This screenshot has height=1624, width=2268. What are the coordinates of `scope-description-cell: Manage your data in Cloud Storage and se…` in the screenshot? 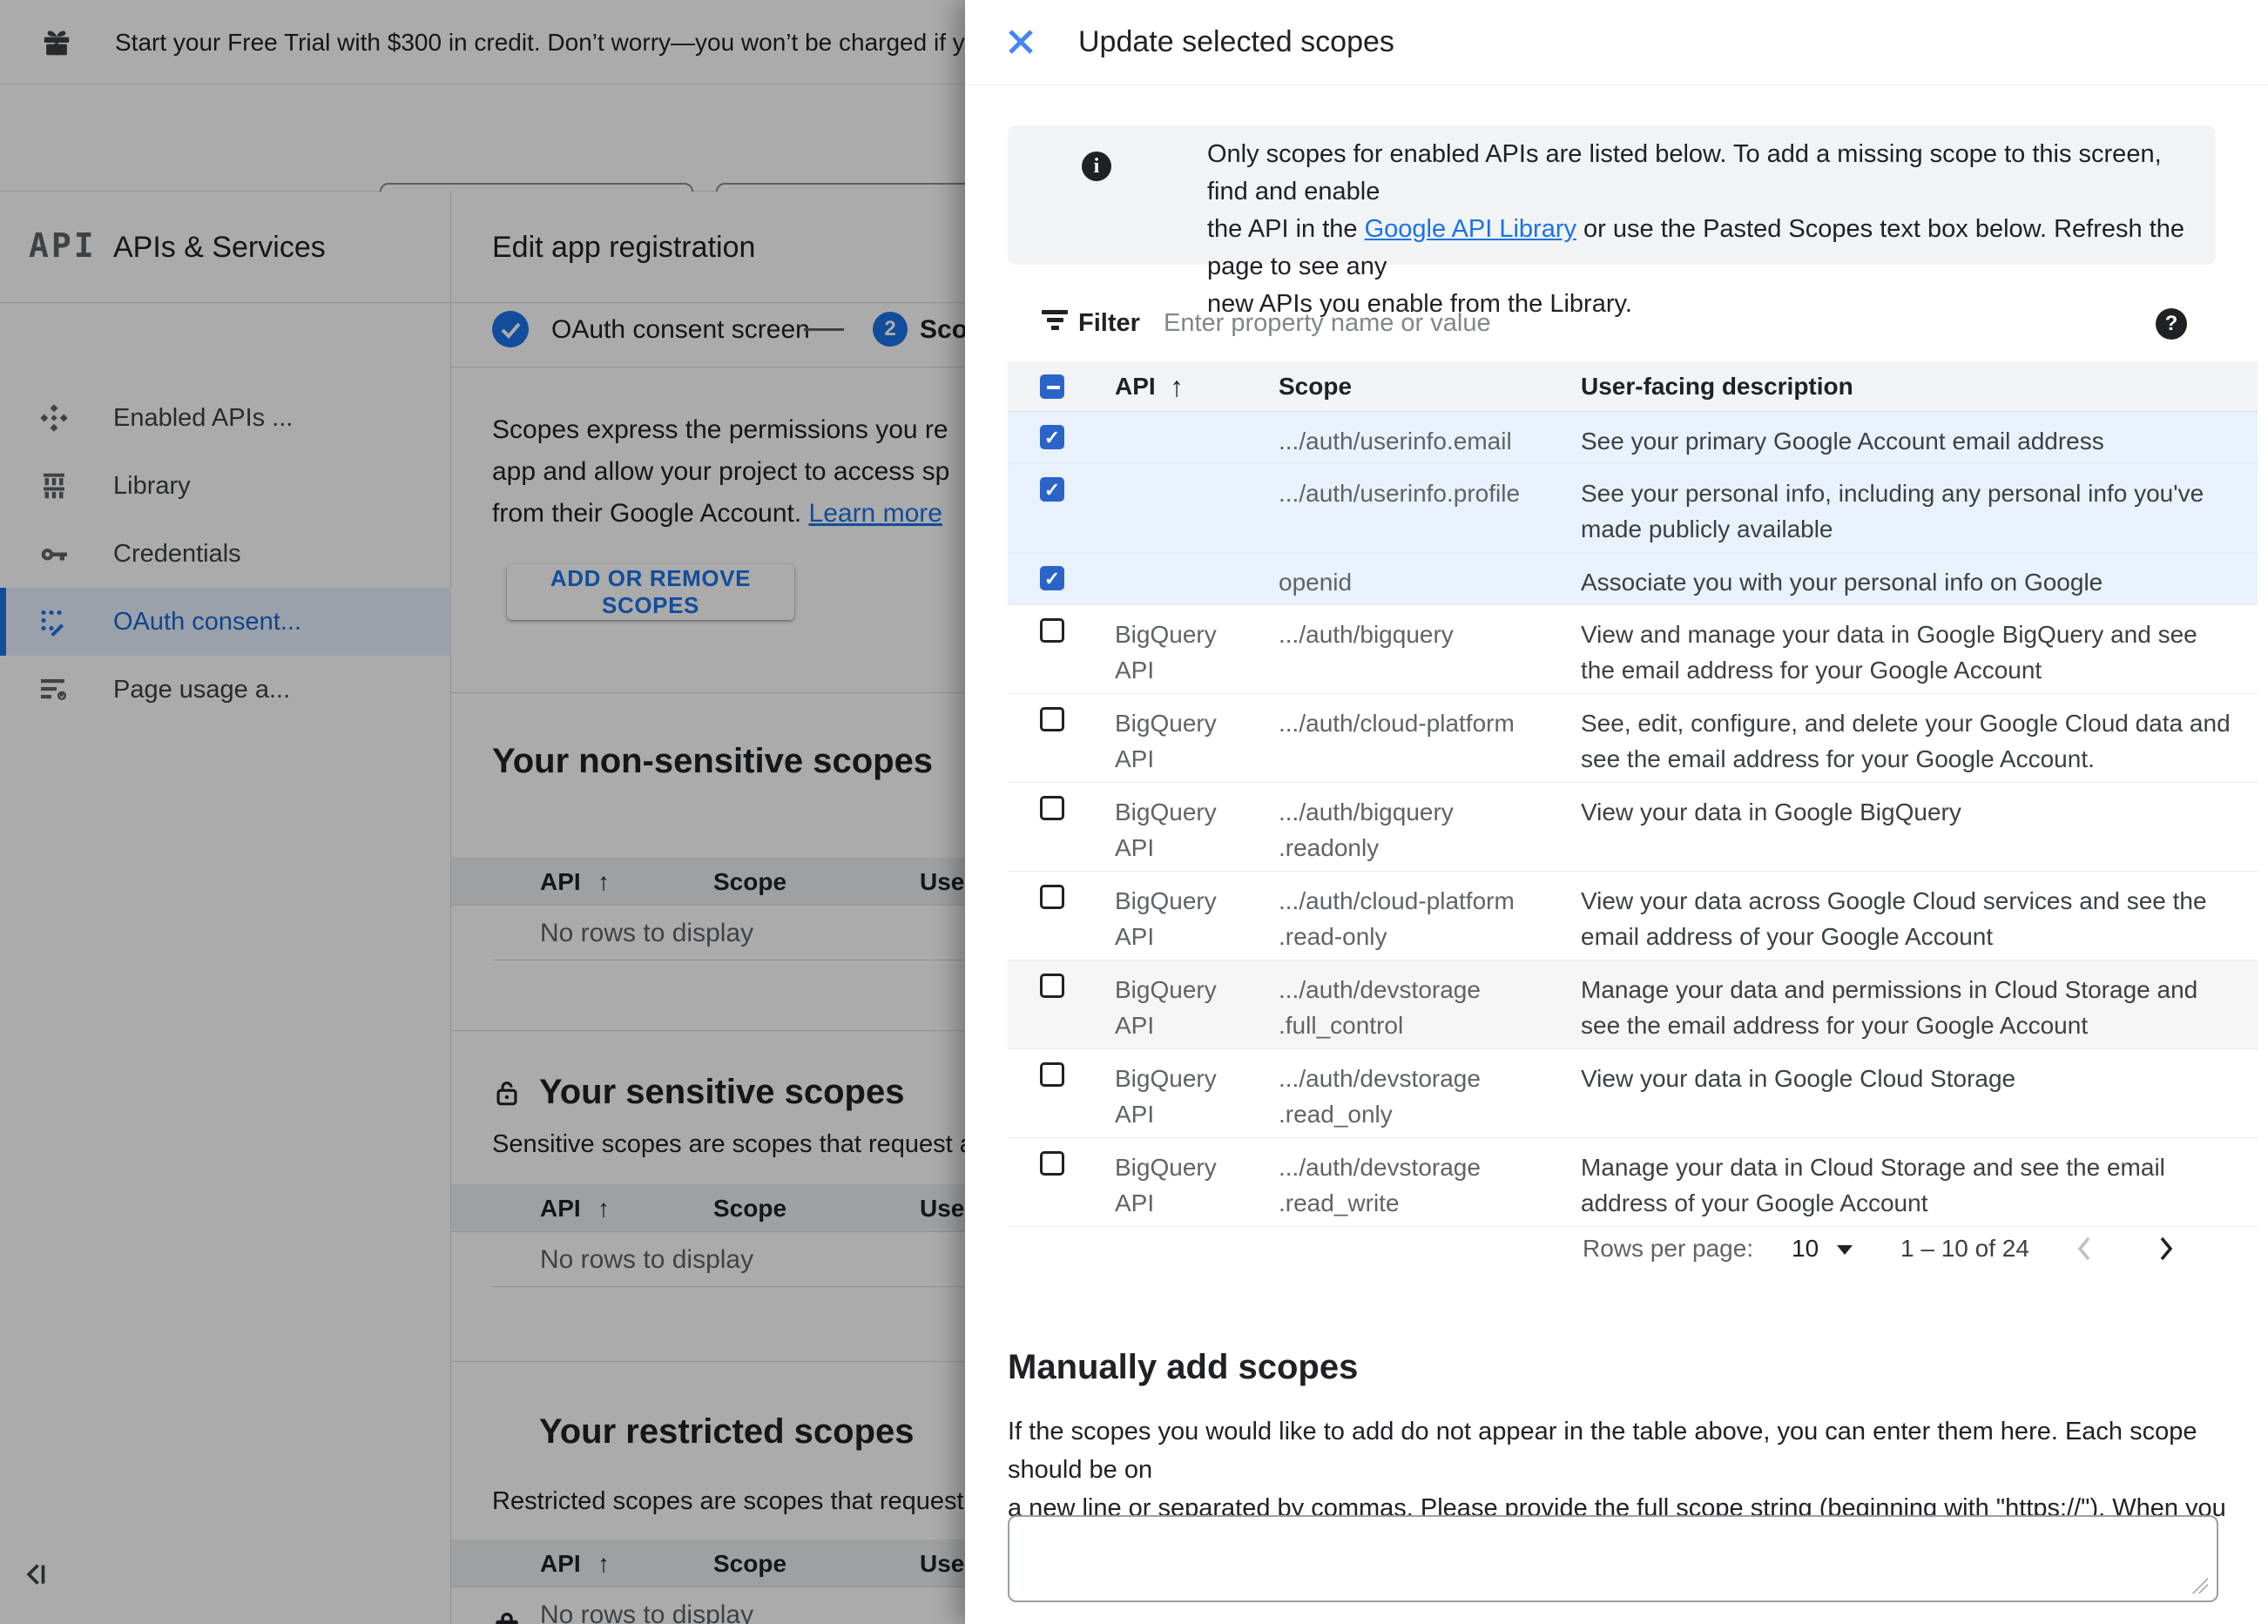 It's located at (1873, 1185).